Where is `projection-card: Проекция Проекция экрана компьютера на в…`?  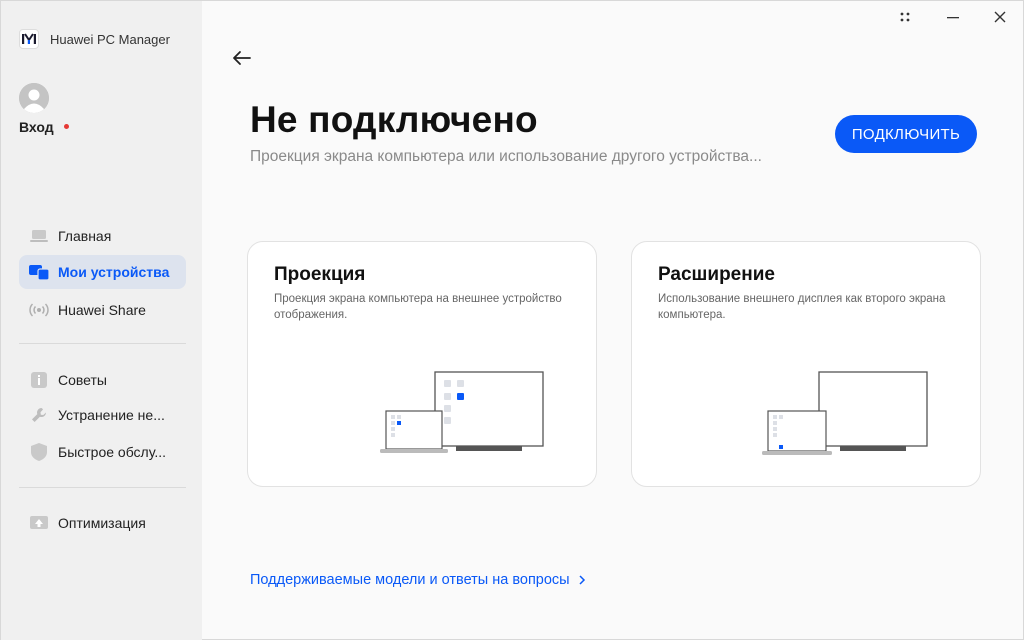
projection-card: Проекция Проекция экрана компьютера на в… is located at coordinates (422, 364).